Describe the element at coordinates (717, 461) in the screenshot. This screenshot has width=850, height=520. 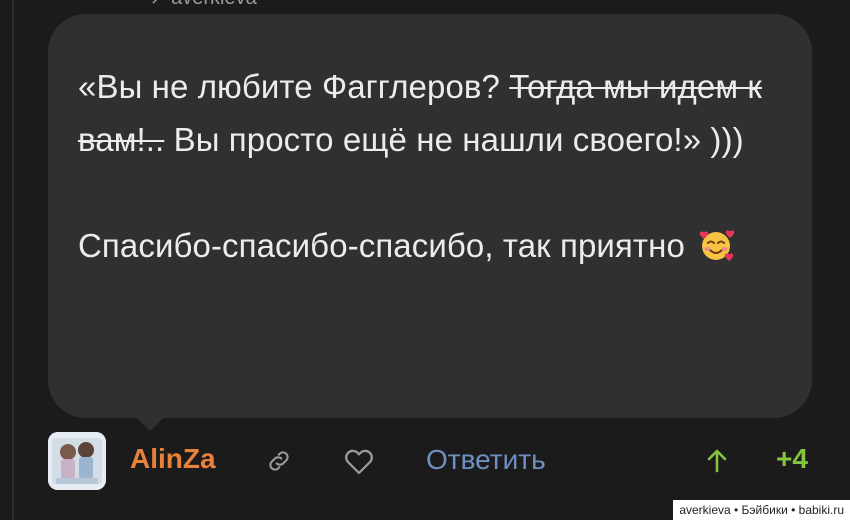
I see `arrow-up-icon` at that location.